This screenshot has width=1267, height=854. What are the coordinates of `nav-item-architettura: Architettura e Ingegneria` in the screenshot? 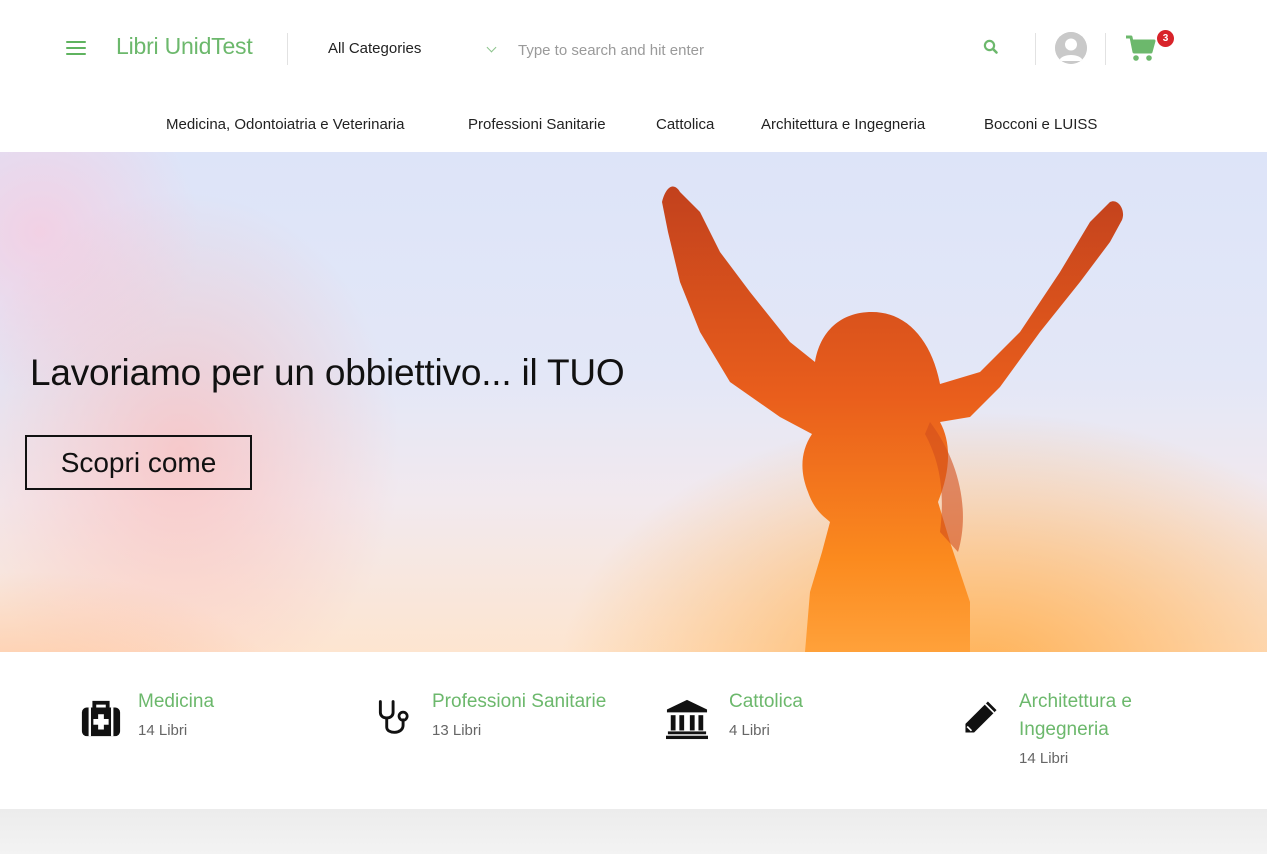 It's located at (843, 124).